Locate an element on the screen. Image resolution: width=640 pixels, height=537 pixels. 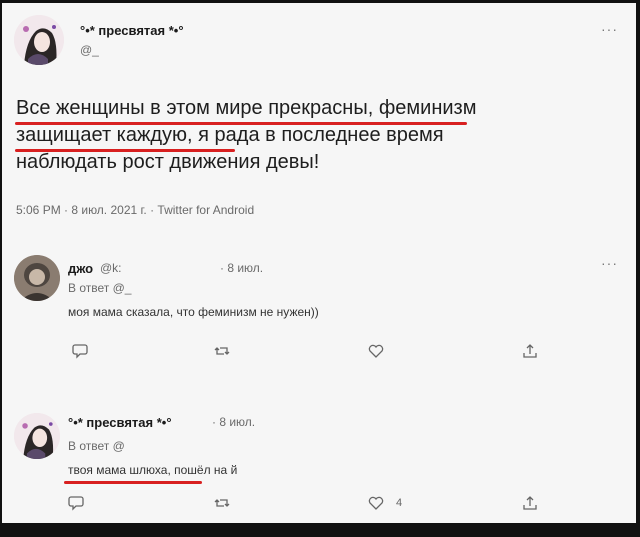
tweet-line: наблюдать рост движения девы! is located at coordinates (168, 162).